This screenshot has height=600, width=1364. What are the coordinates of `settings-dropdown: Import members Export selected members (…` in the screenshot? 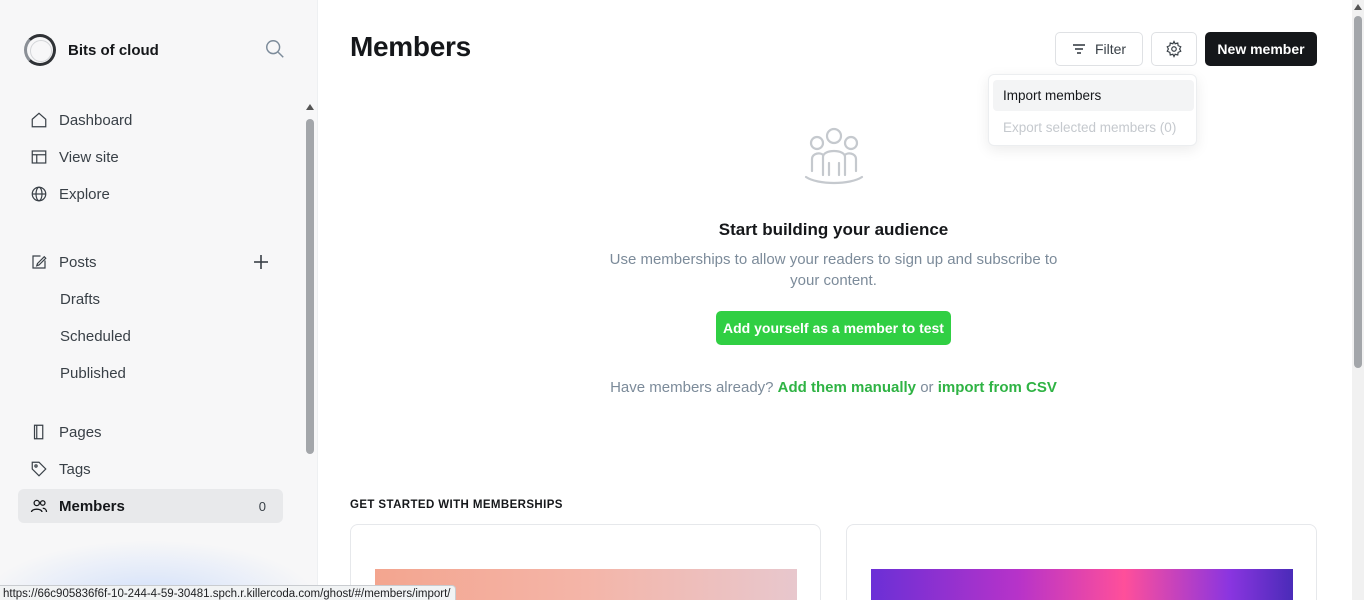 It's located at (1092, 110).